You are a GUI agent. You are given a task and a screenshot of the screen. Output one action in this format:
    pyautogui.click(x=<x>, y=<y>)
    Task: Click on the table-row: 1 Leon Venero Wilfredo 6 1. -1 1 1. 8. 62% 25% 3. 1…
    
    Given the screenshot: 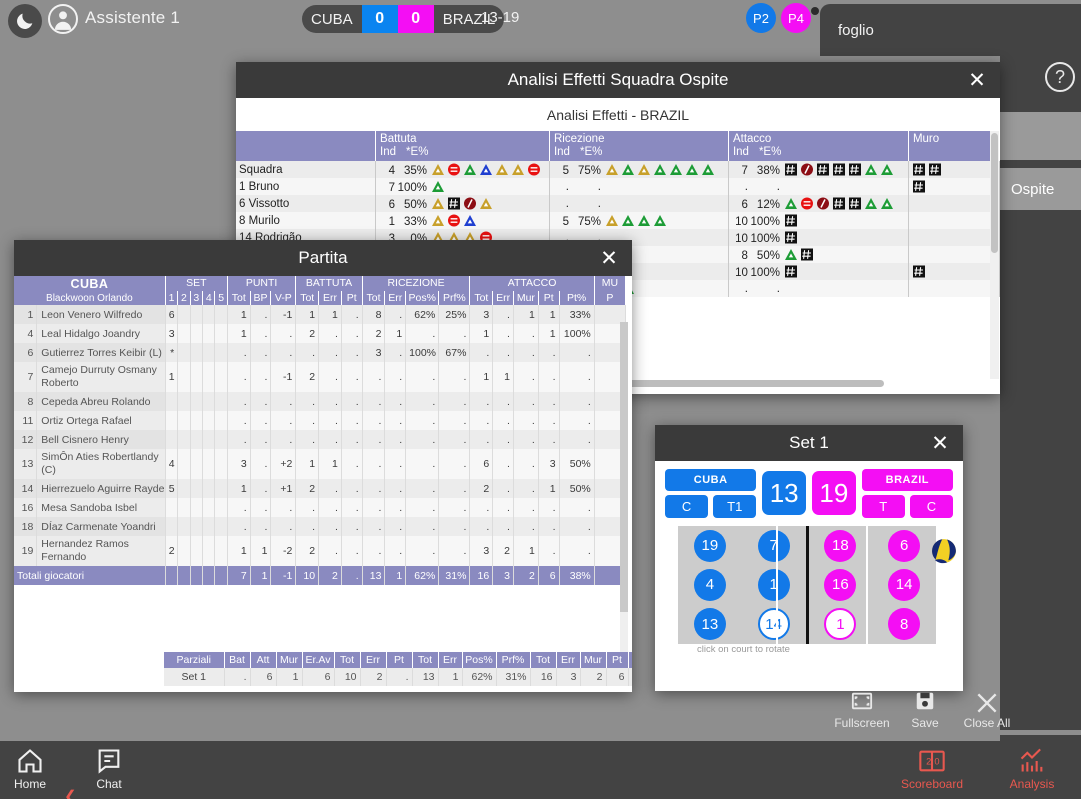 What is the action you would take?
    pyautogui.click(x=320, y=314)
    